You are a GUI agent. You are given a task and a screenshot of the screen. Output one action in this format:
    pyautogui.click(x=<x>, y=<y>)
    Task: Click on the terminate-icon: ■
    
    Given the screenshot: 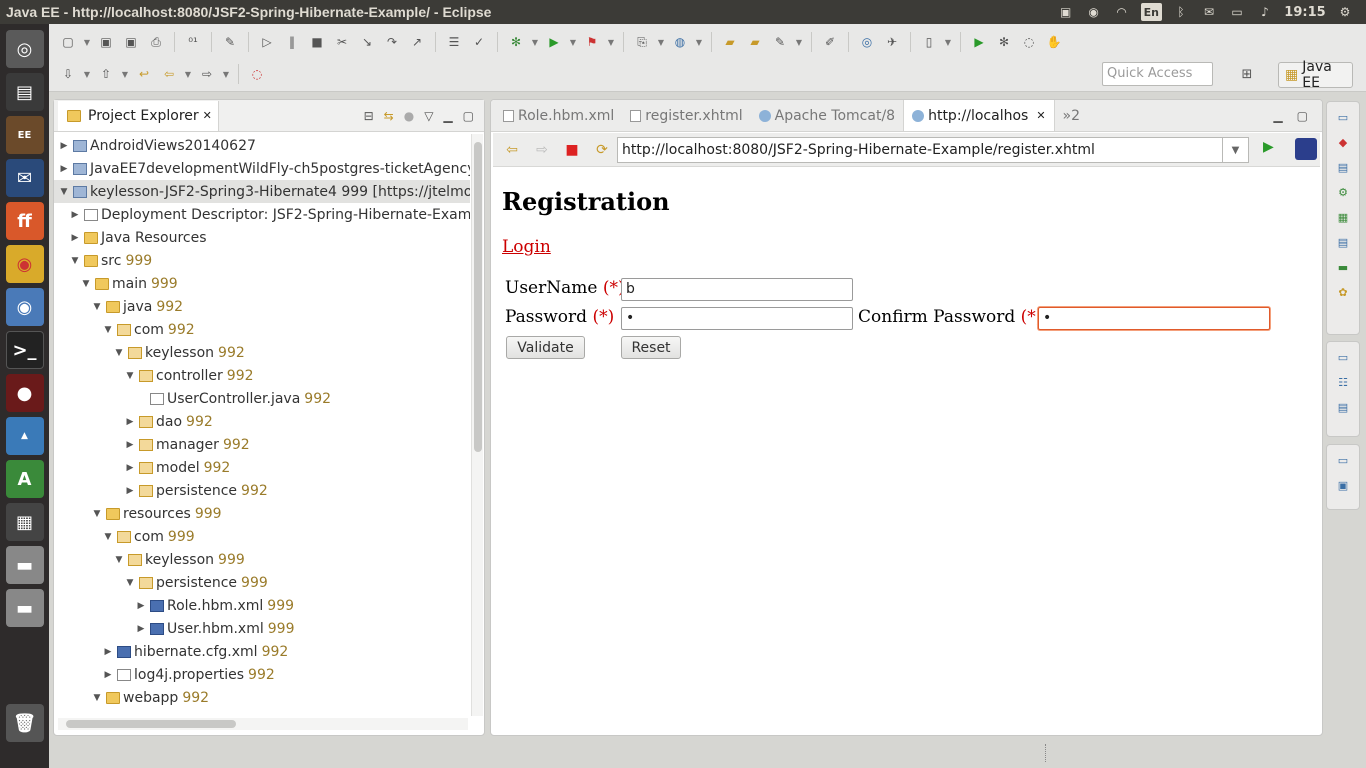 What is the action you would take?
    pyautogui.click(x=317, y=42)
    